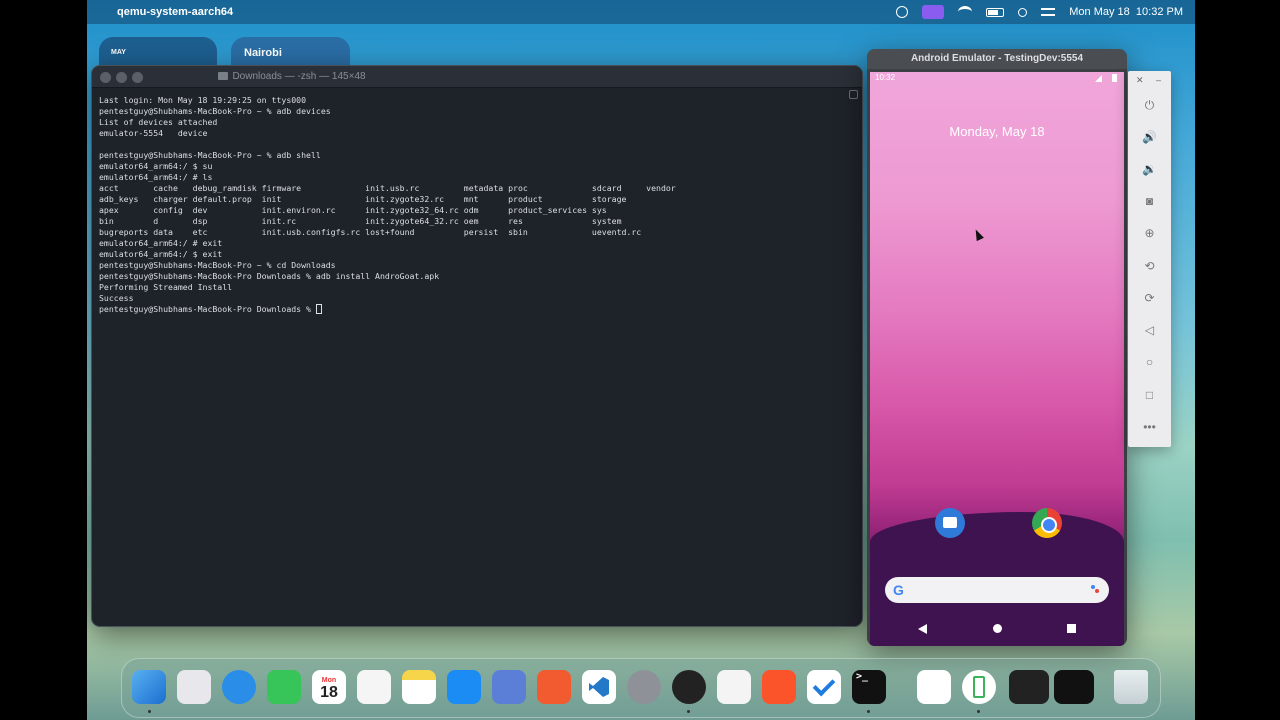 The width and height of the screenshot is (1280, 720). Describe the element at coordinates (1149, 362) in the screenshot. I see `home-button-icon: ○` at that location.